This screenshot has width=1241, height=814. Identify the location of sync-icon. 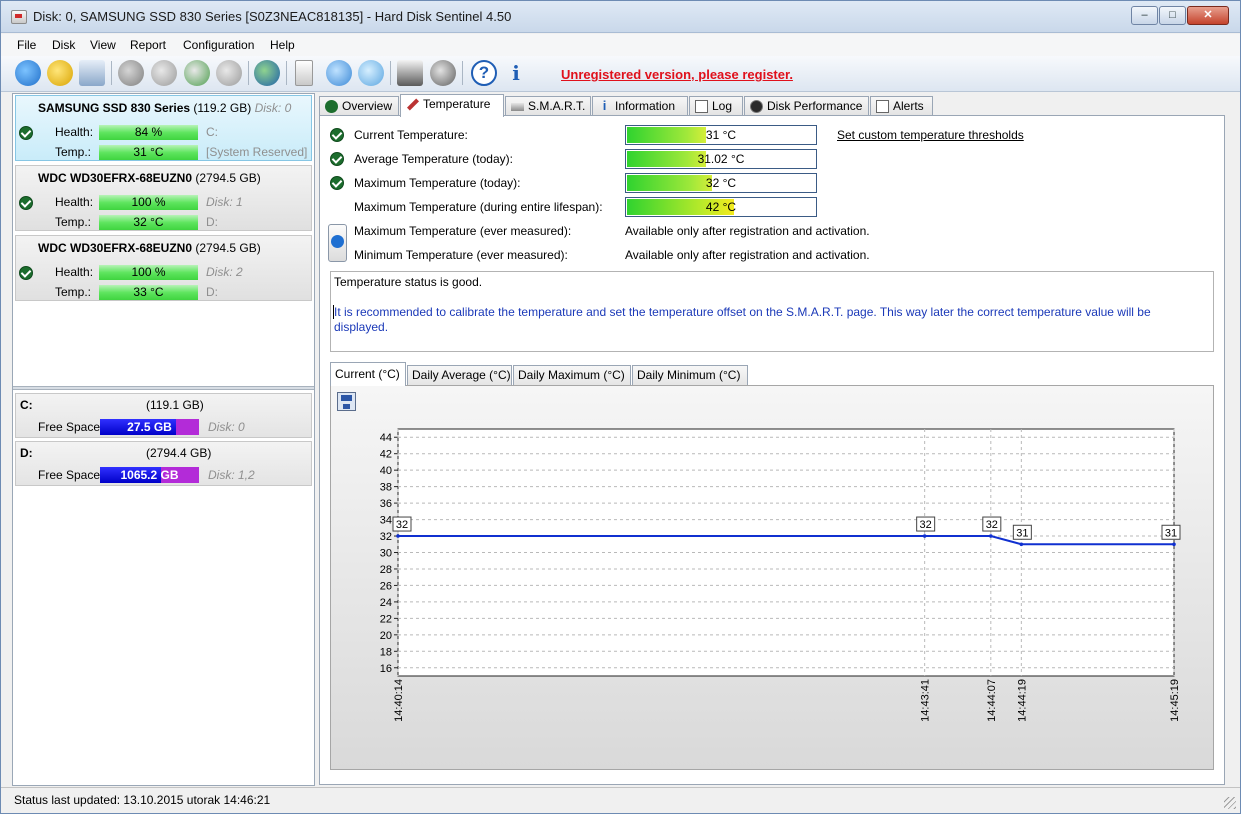
(339, 73).